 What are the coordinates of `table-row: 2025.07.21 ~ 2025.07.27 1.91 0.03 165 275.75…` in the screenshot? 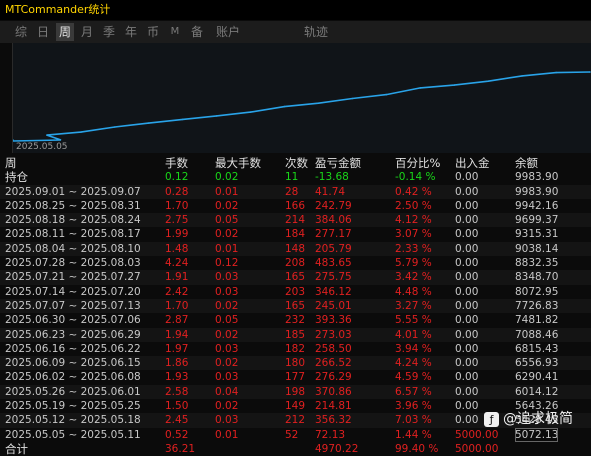 It's located at (295, 277).